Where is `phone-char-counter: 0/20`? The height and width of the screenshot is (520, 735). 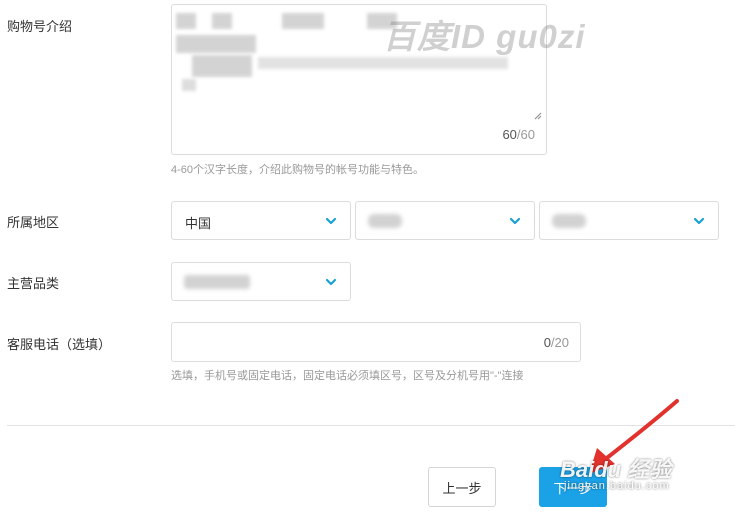 phone-char-counter: 0/20 is located at coordinates (556, 342).